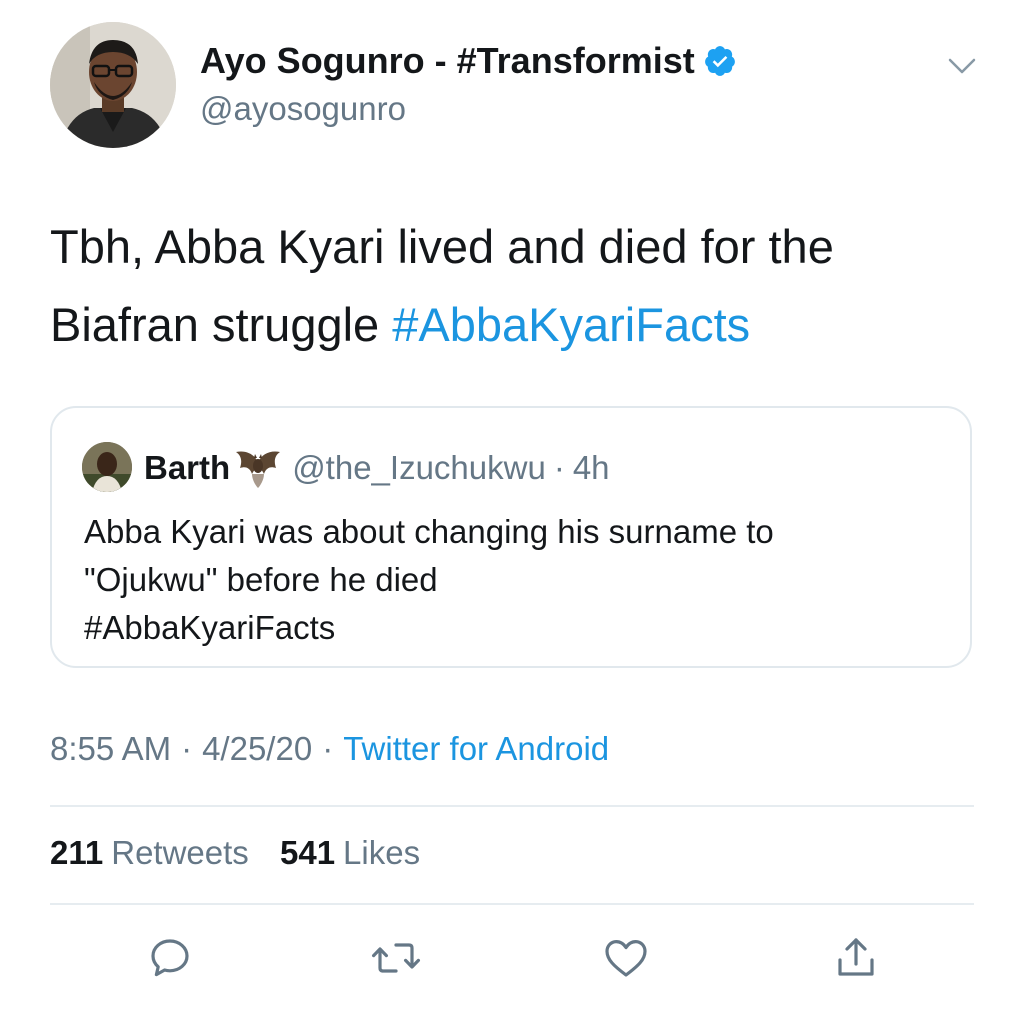 The height and width of the screenshot is (1009, 1024). I want to click on like-icon, so click(626, 958).